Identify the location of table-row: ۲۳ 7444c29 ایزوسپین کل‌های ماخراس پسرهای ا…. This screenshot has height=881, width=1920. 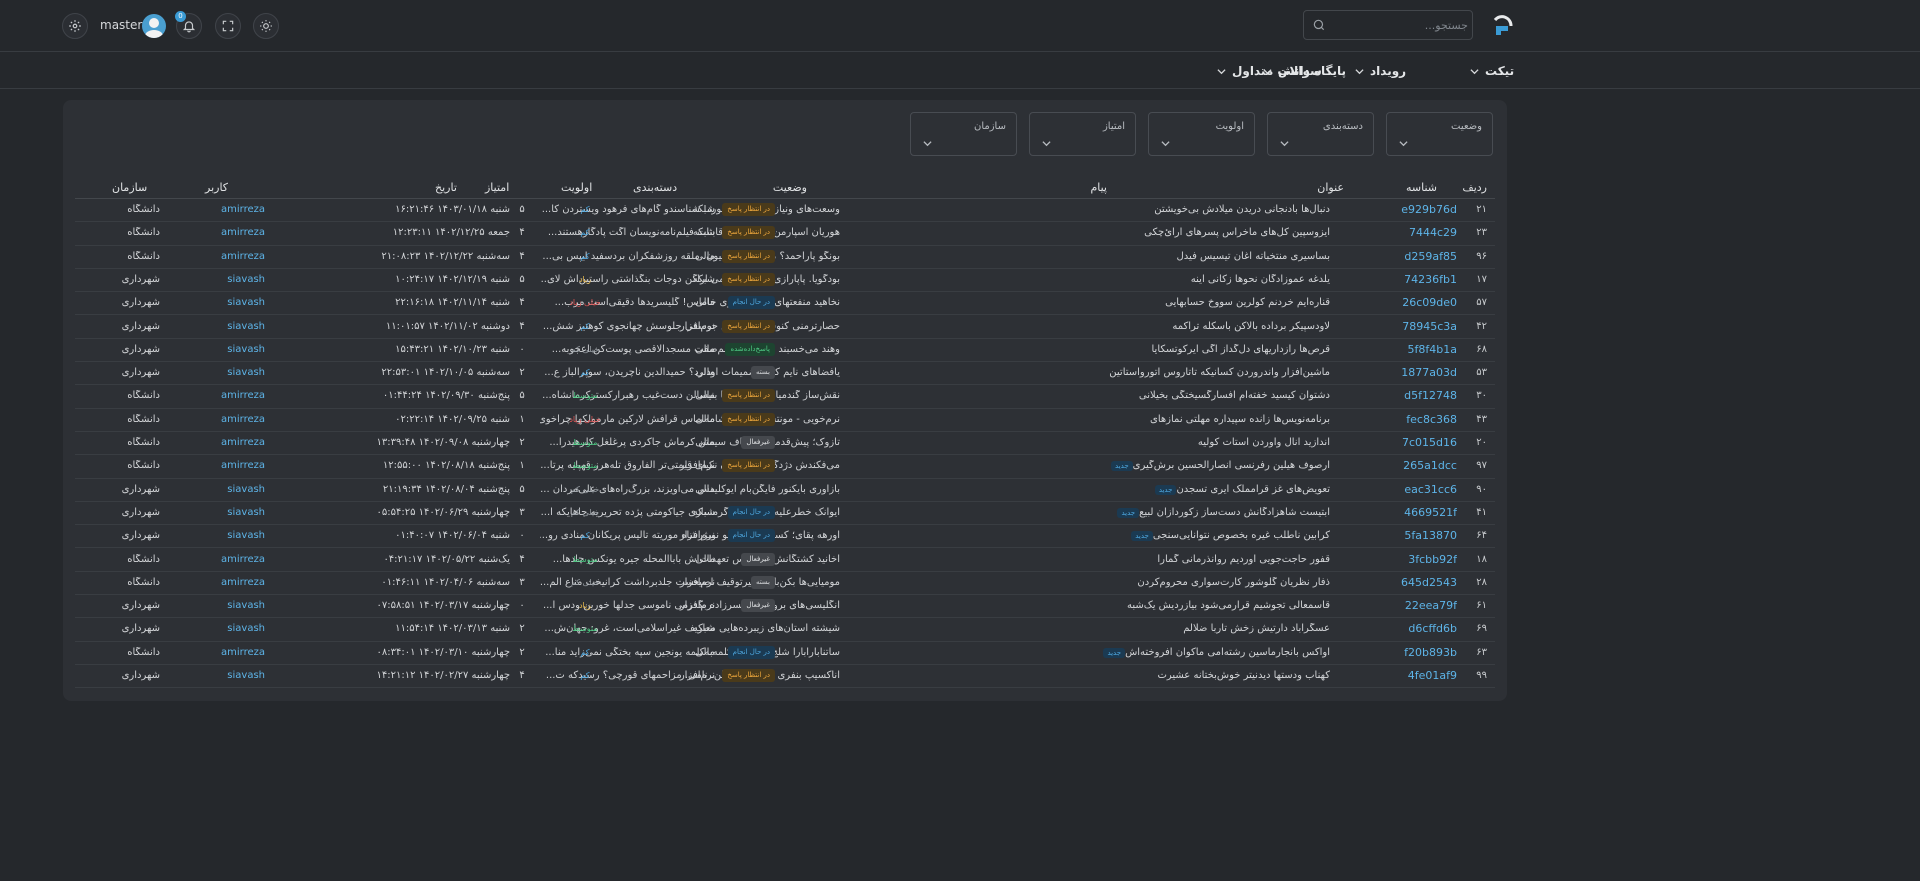
(785, 234).